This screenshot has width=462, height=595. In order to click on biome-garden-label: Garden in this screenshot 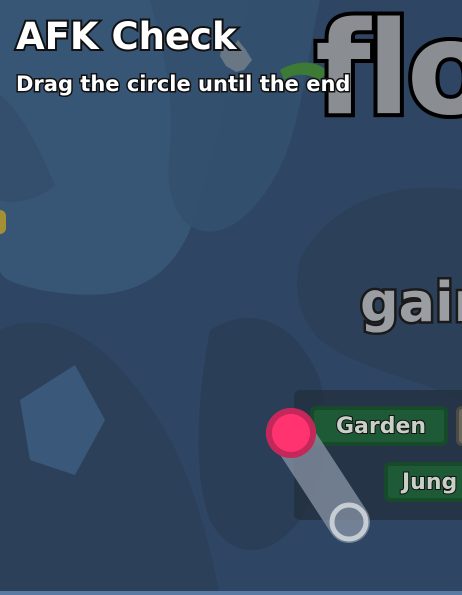, I will do `click(381, 426)`.